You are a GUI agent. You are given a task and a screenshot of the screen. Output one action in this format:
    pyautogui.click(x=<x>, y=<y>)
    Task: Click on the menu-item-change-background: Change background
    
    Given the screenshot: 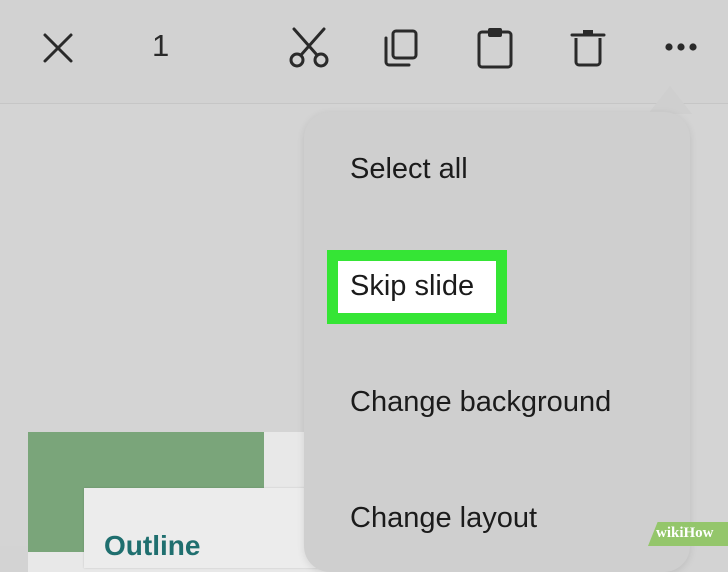 What is the action you would take?
    pyautogui.click(x=480, y=402)
    